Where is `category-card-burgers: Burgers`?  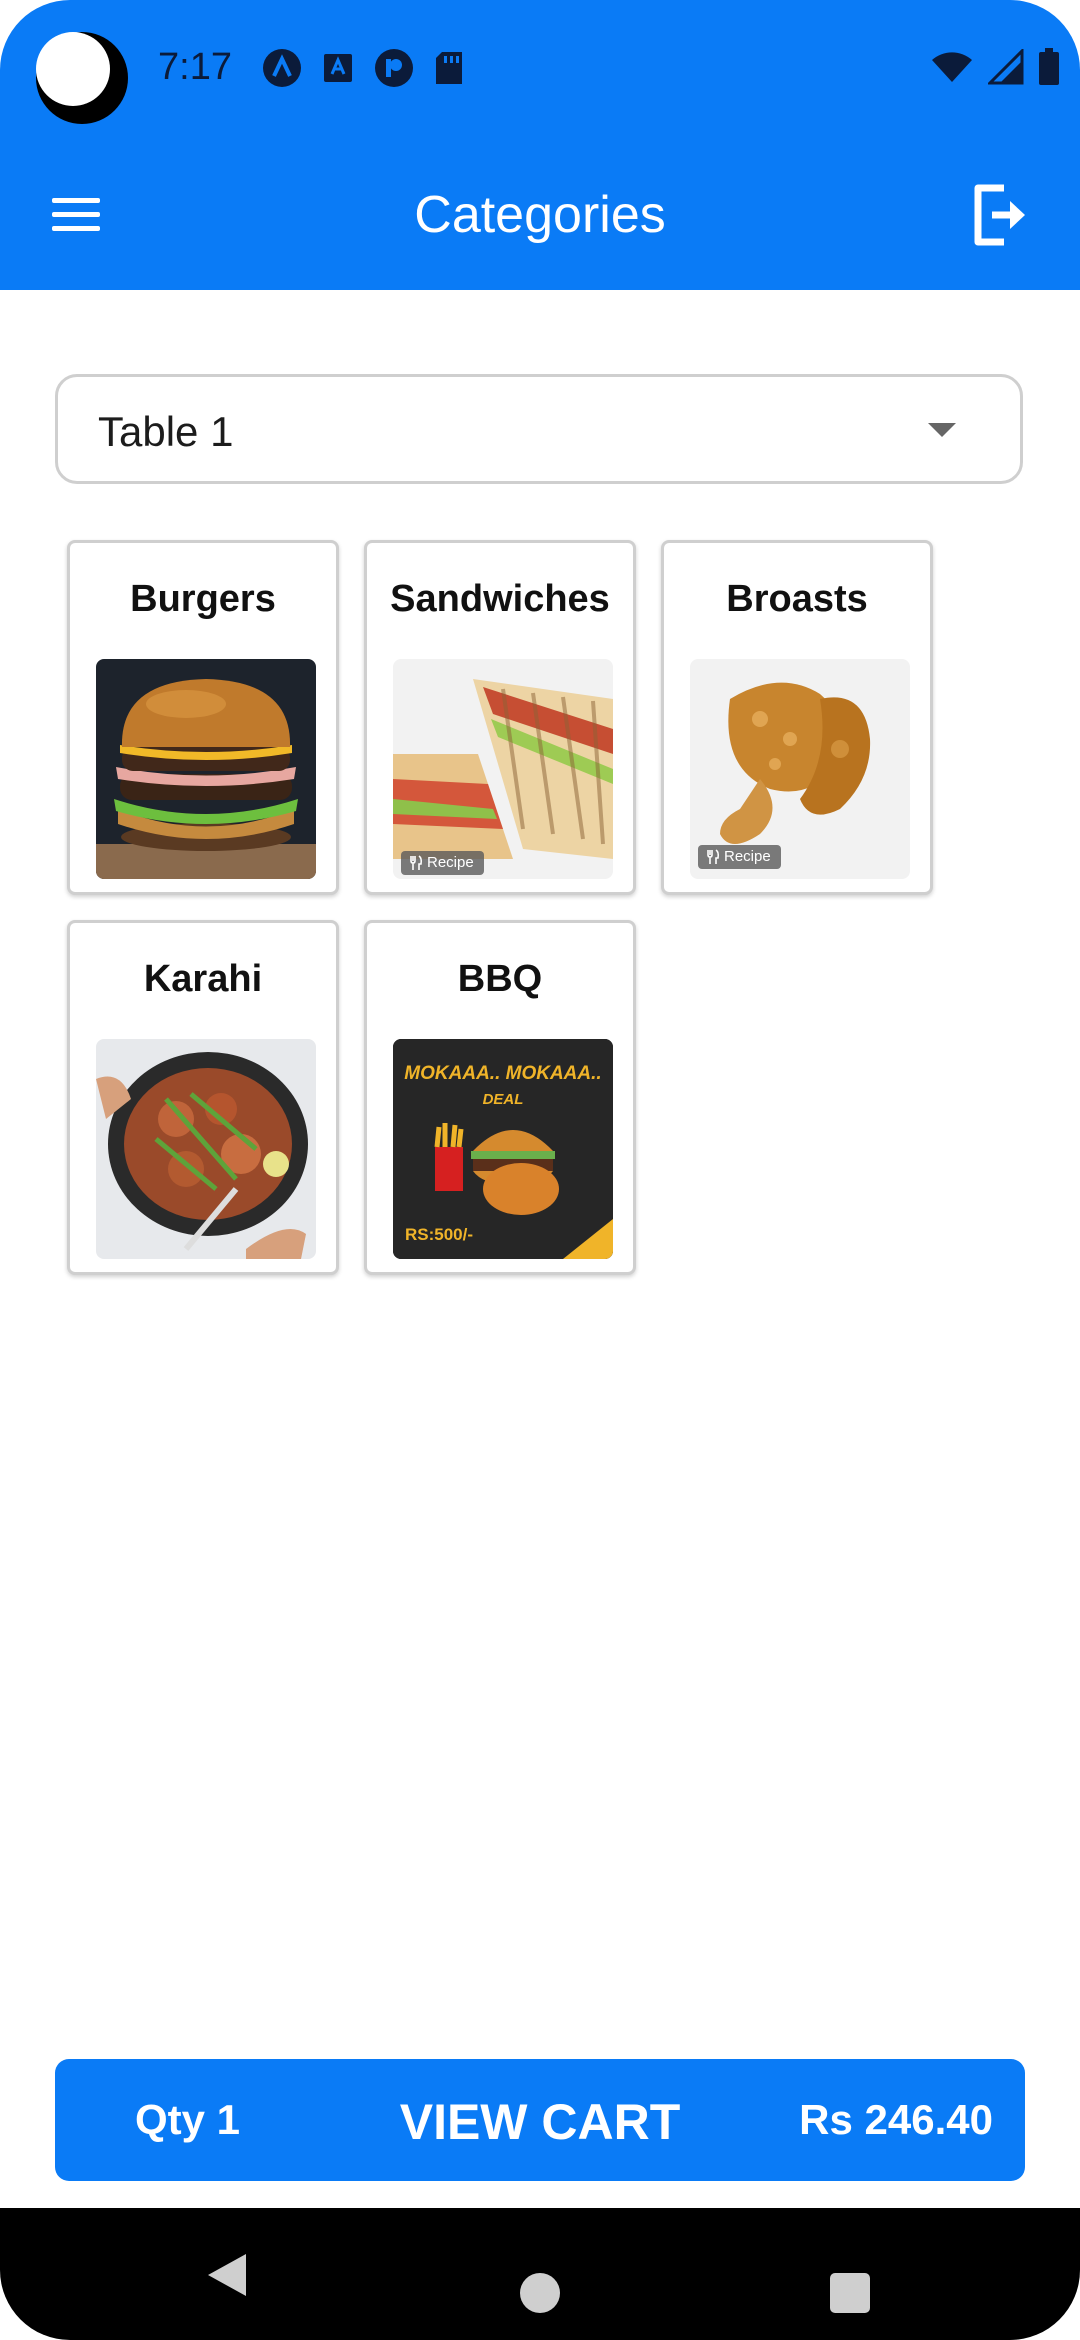 category-card-burgers: Burgers is located at coordinates (203, 717).